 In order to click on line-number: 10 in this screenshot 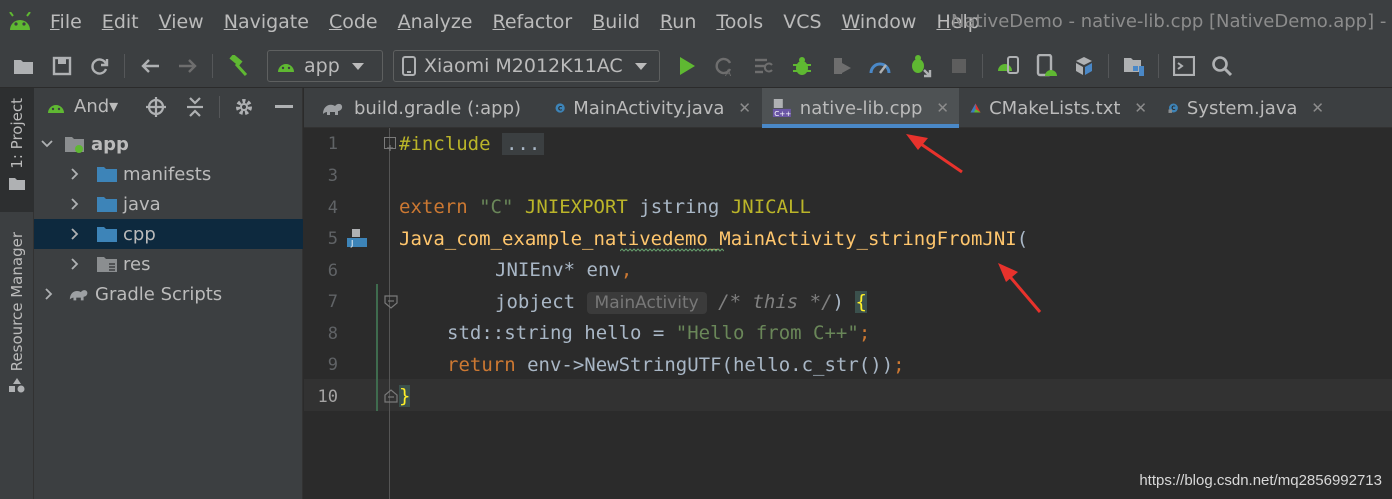, I will do `click(327, 397)`.